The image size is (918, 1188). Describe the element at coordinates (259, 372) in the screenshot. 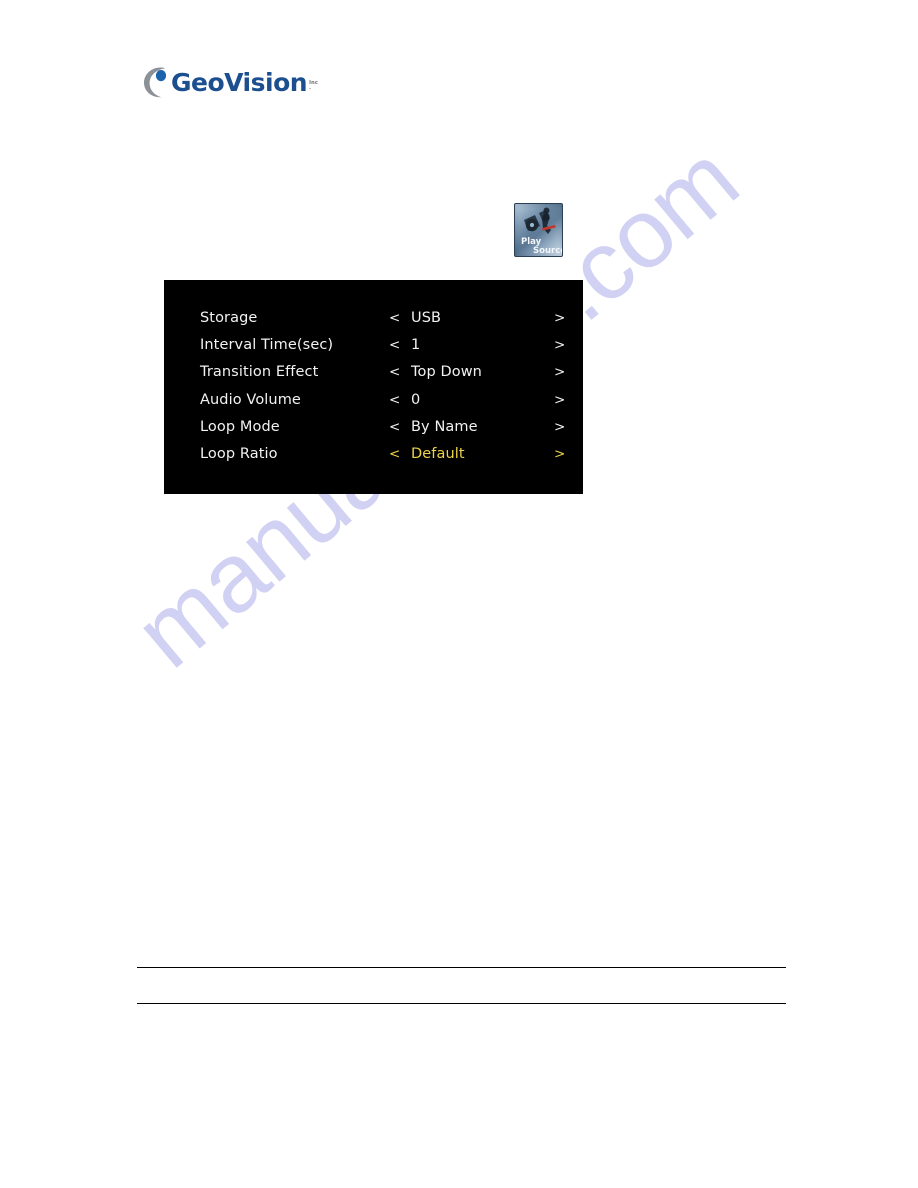

I see `osd-row-label: Transition Effect` at that location.